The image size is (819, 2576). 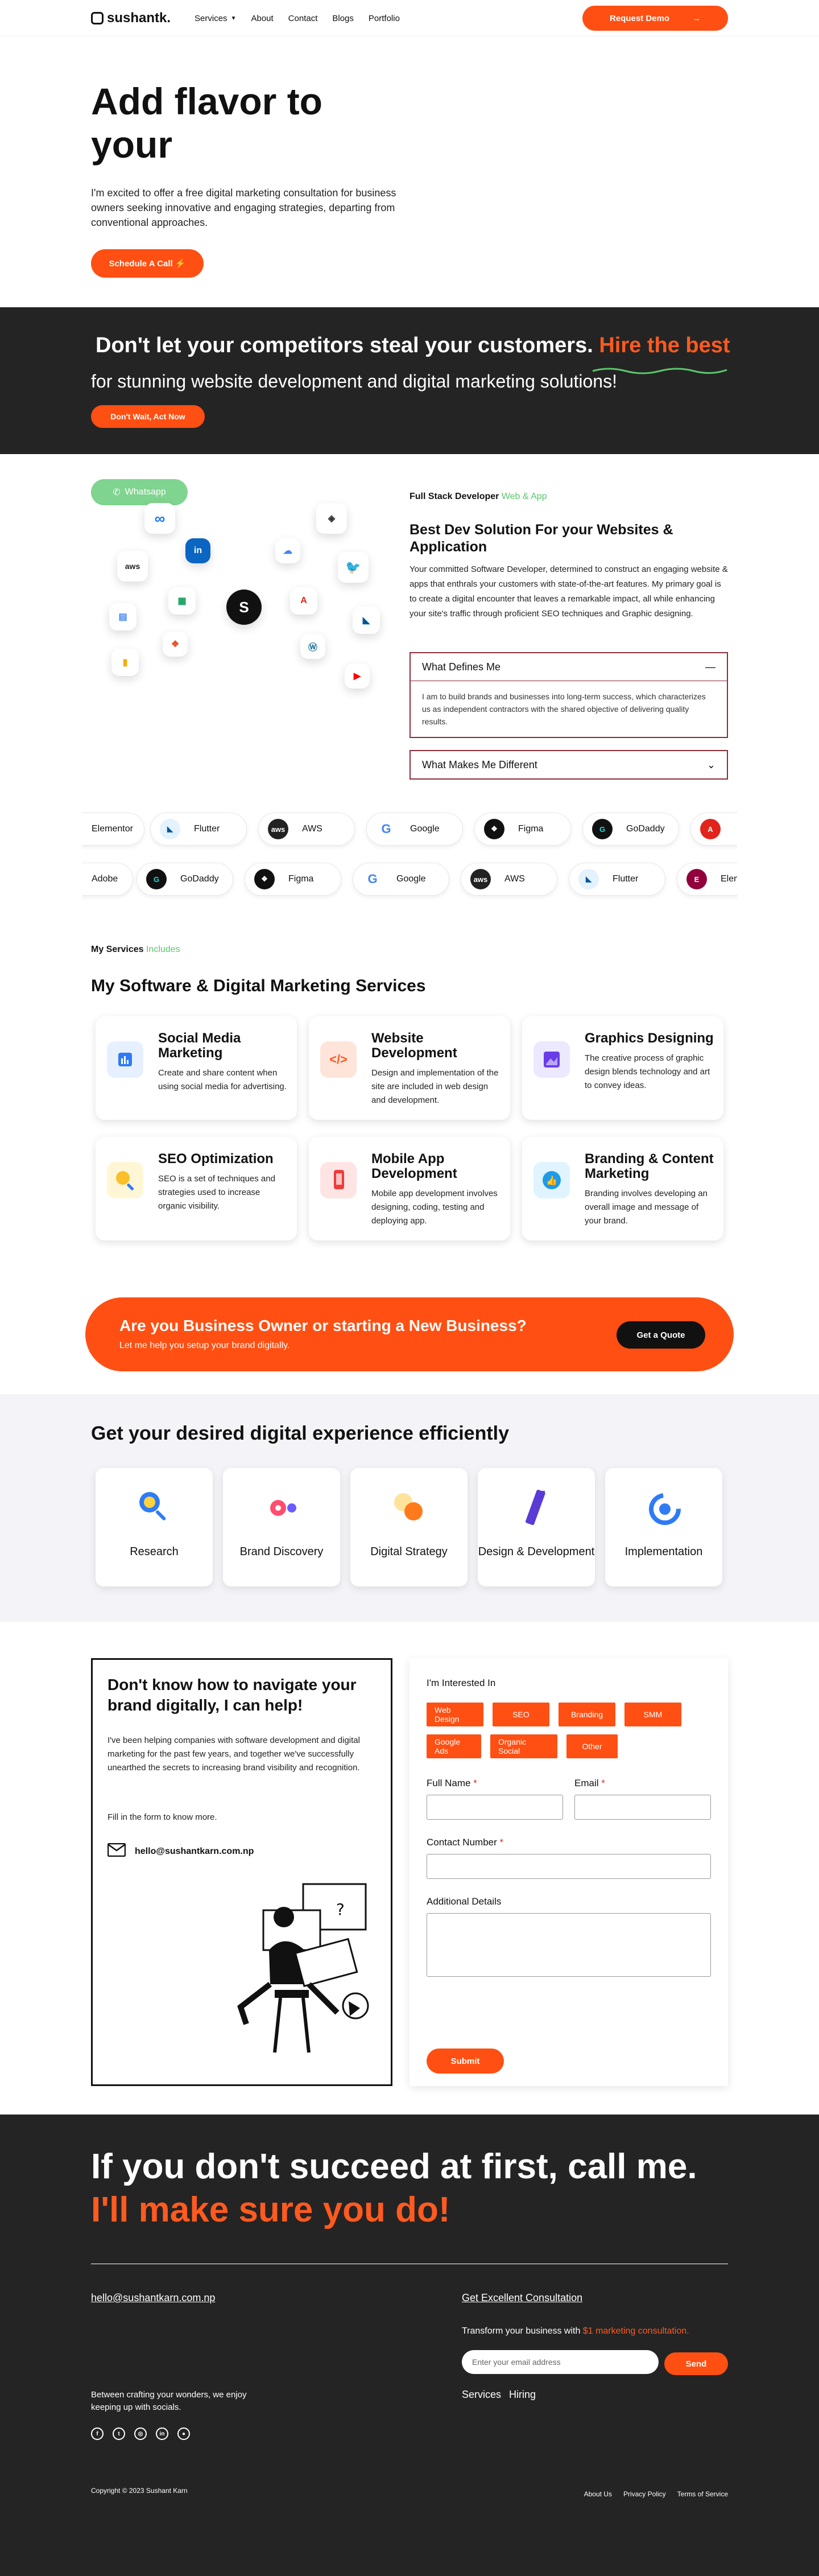 What do you see at coordinates (569, 764) in the screenshot?
I see `accordion-header-different: What Makes Me Different ⌄` at bounding box center [569, 764].